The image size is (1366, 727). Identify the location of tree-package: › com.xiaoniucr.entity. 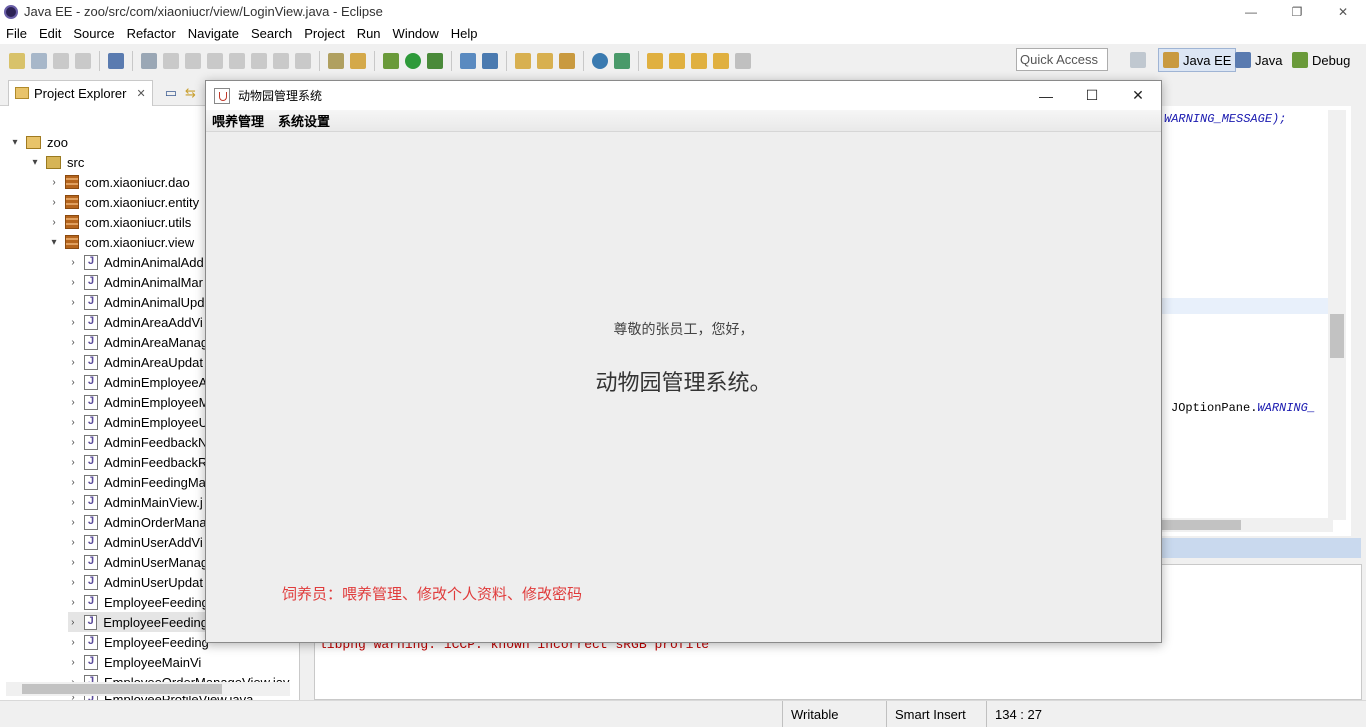
(124, 202).